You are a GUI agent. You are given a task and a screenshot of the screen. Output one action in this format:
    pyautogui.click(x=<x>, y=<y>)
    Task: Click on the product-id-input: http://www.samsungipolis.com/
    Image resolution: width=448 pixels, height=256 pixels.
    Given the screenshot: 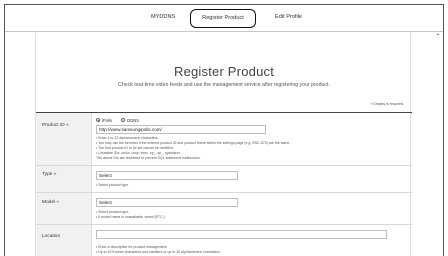 What is the action you would take?
    pyautogui.click(x=181, y=129)
    